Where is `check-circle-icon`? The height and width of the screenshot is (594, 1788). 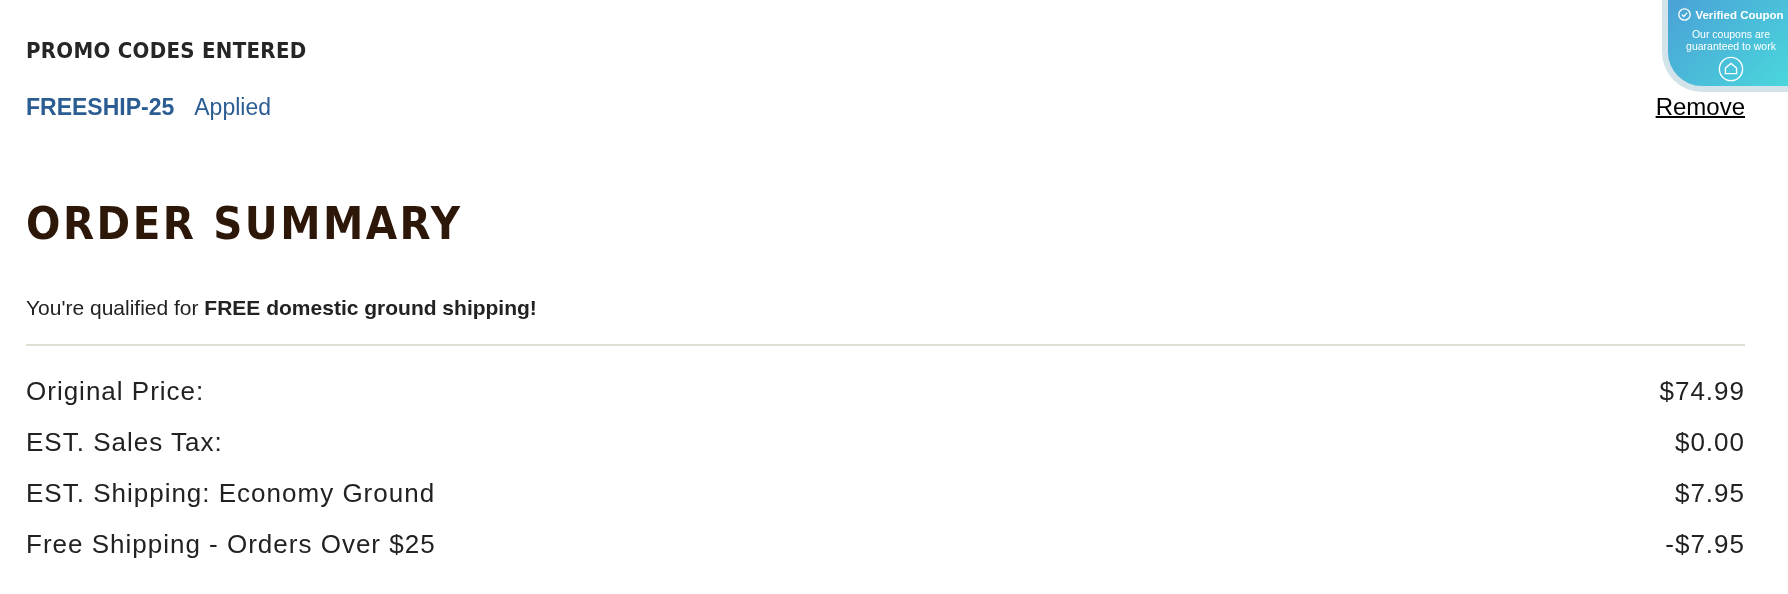
check-circle-icon is located at coordinates (1685, 14).